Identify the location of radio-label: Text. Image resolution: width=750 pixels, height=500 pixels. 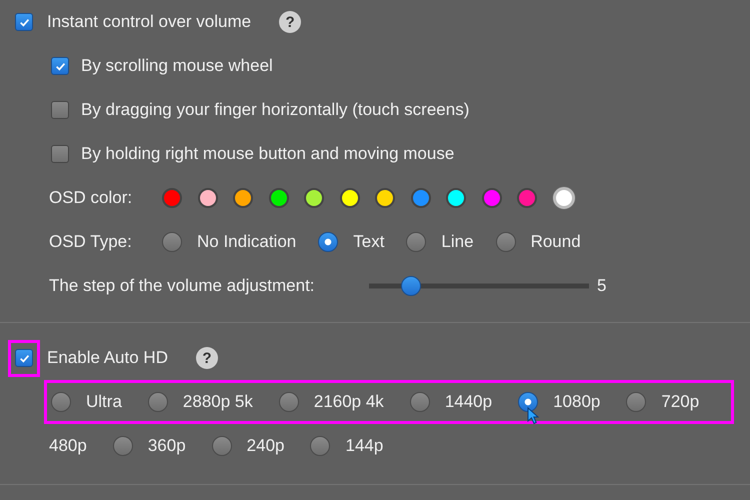
(368, 242).